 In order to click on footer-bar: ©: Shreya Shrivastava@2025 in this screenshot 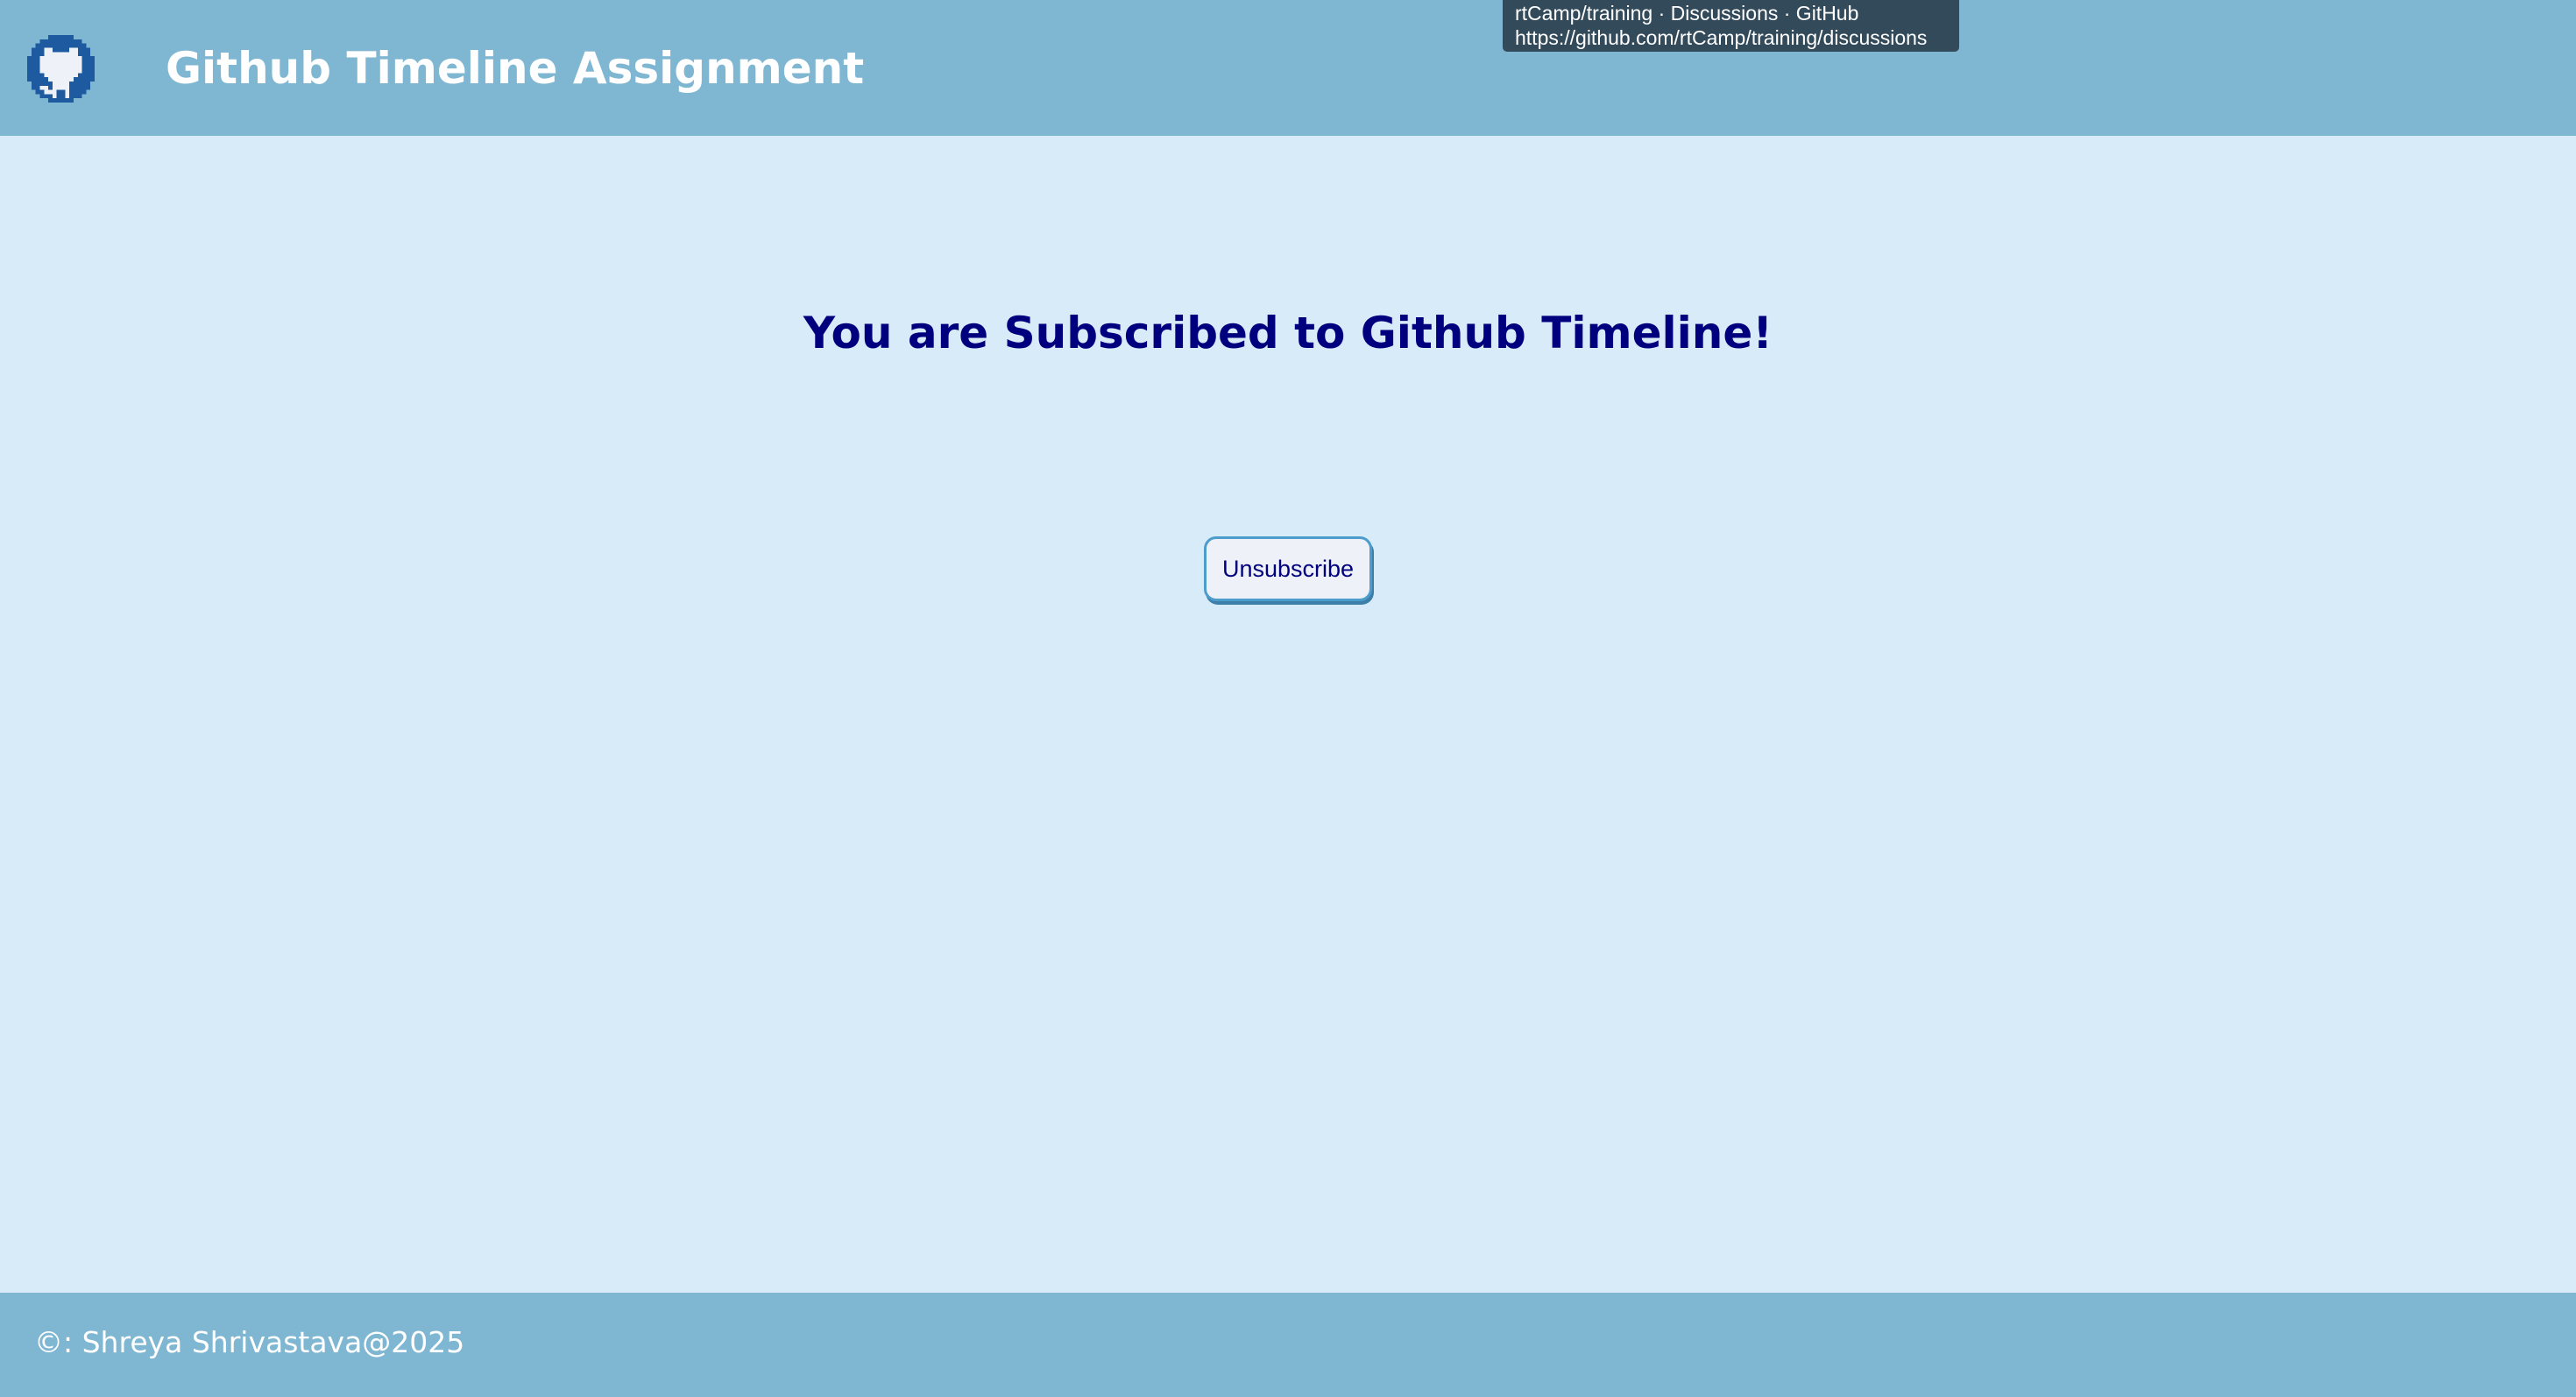, I will do `click(1288, 1345)`.